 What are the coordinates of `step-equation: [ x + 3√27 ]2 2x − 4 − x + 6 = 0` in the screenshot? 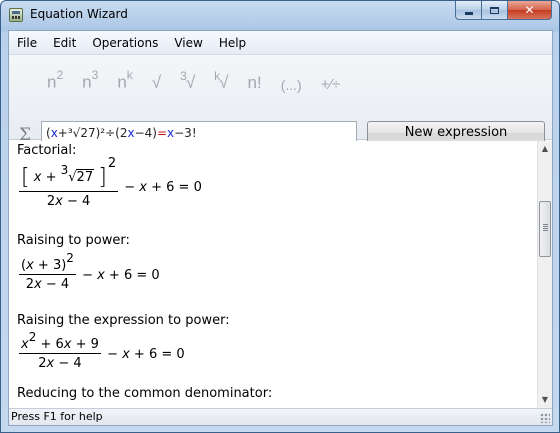 It's located at (110, 182).